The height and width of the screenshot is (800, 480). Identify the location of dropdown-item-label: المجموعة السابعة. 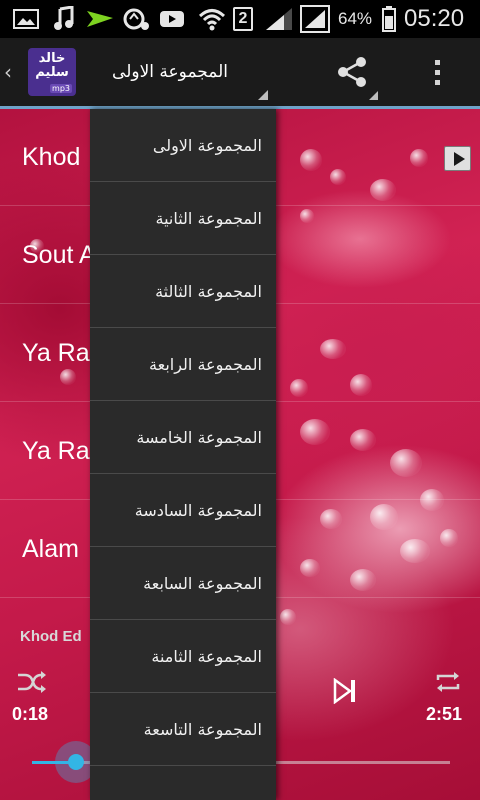
(202, 583).